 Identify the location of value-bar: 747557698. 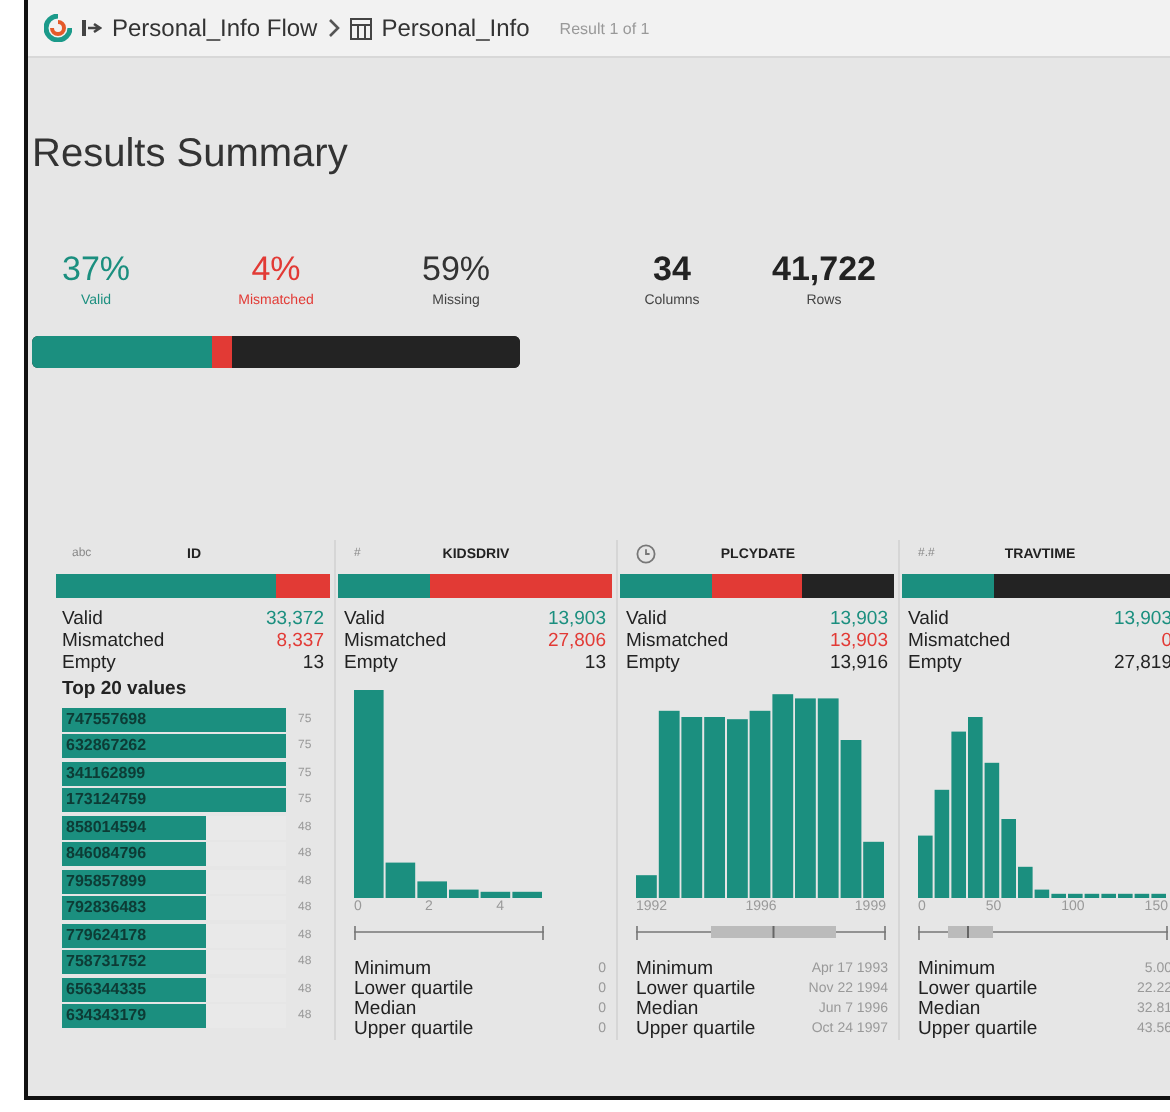
(174, 719).